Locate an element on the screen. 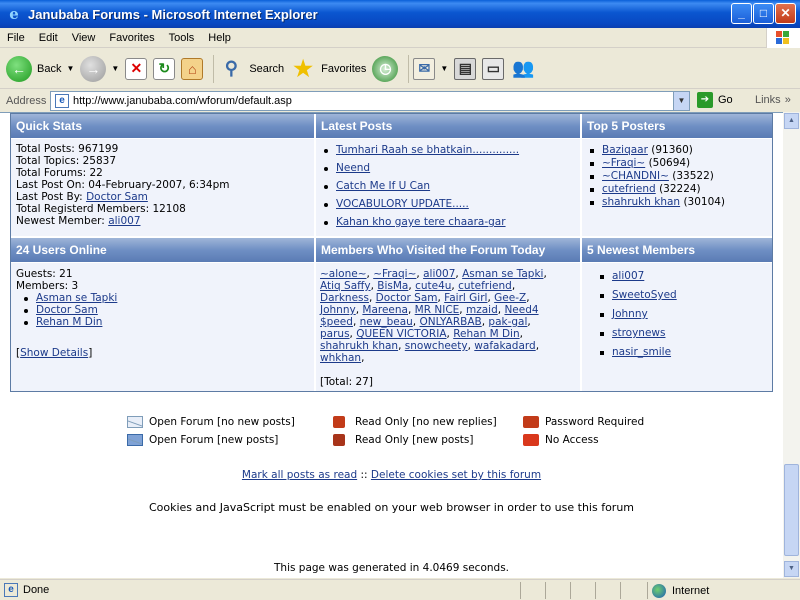 Image resolution: width=800 pixels, height=600 pixels. visited-member-link: ~Fraqi~ is located at coordinates (394, 274).